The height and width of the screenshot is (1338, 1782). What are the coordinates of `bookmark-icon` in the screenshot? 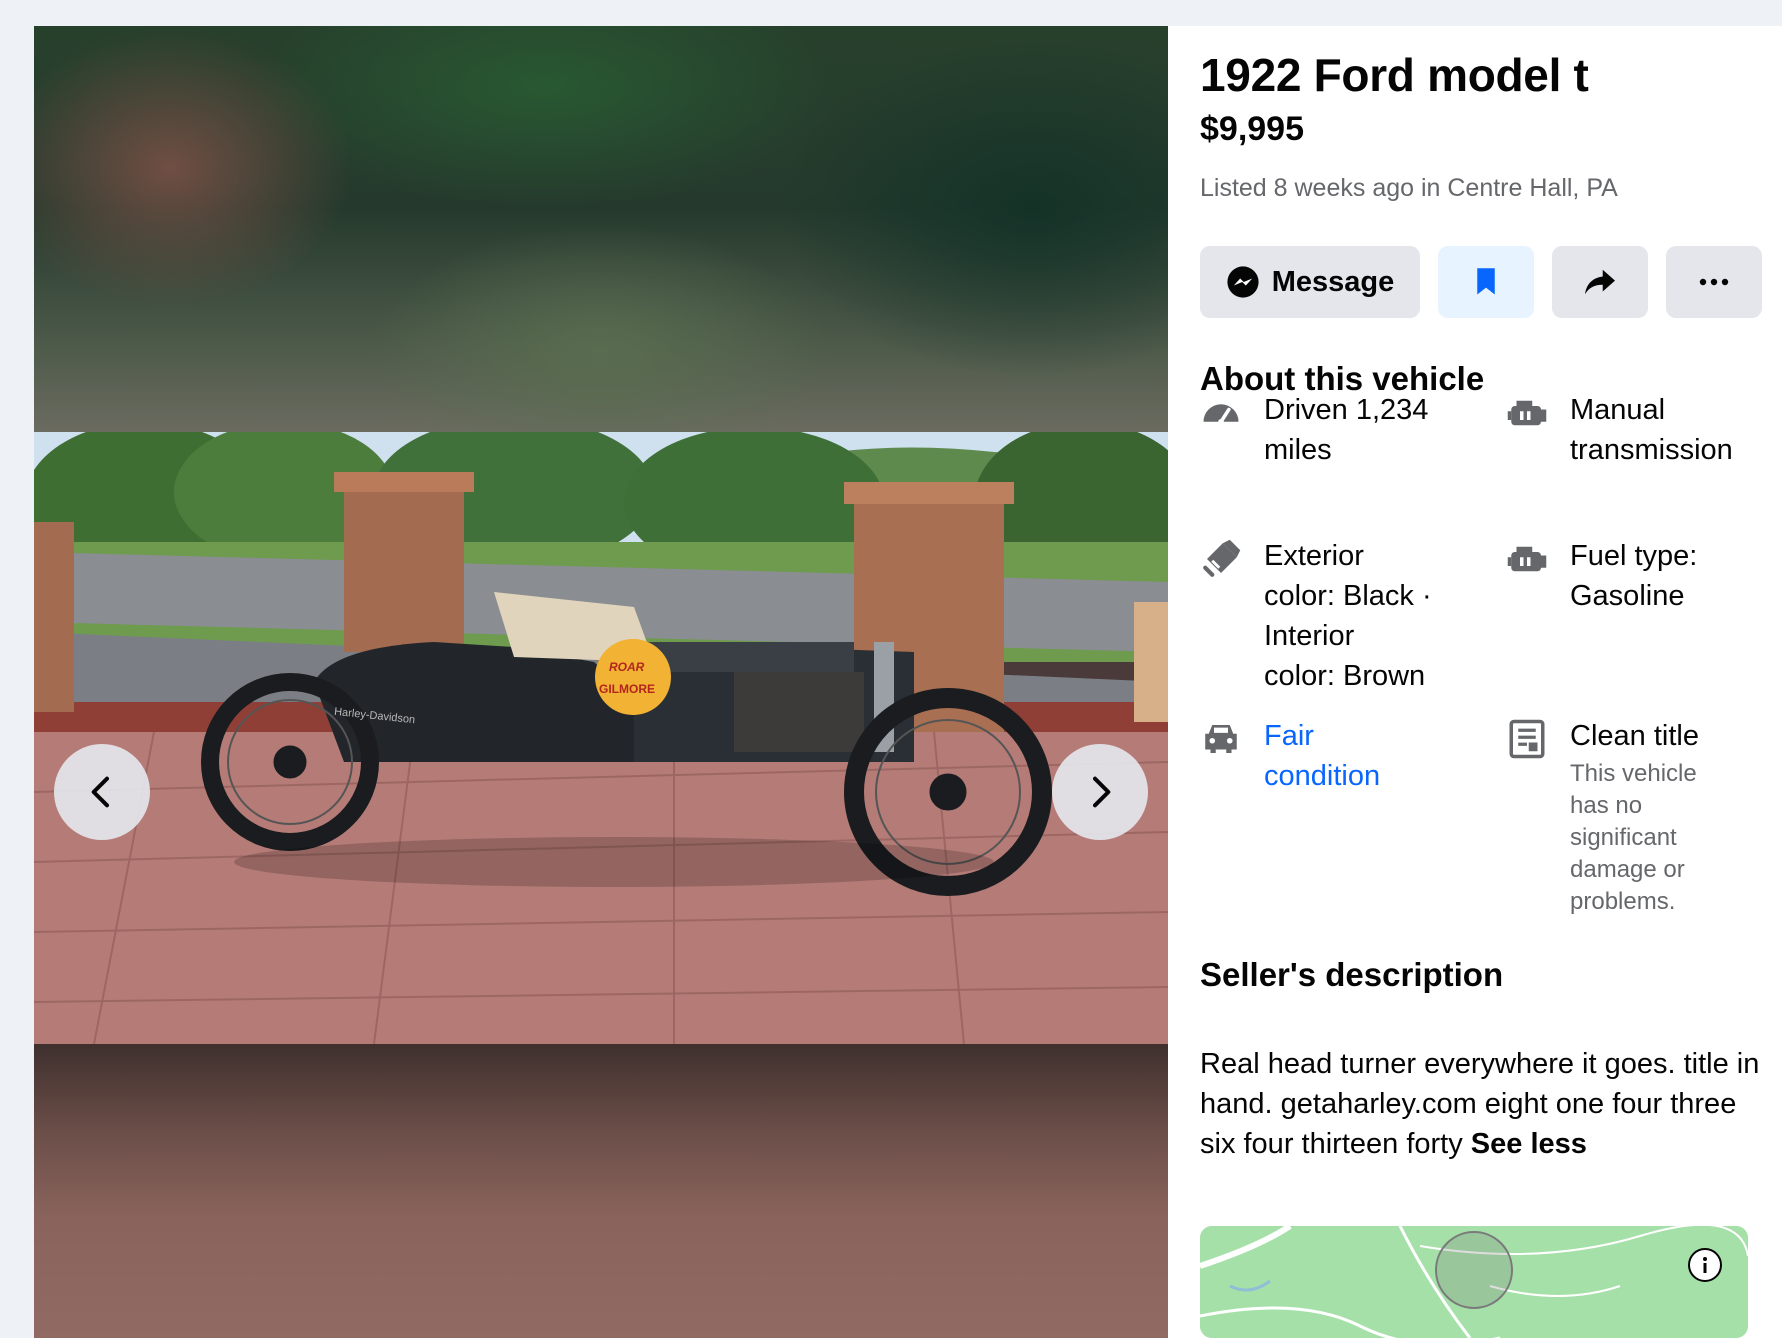 It's located at (1486, 281).